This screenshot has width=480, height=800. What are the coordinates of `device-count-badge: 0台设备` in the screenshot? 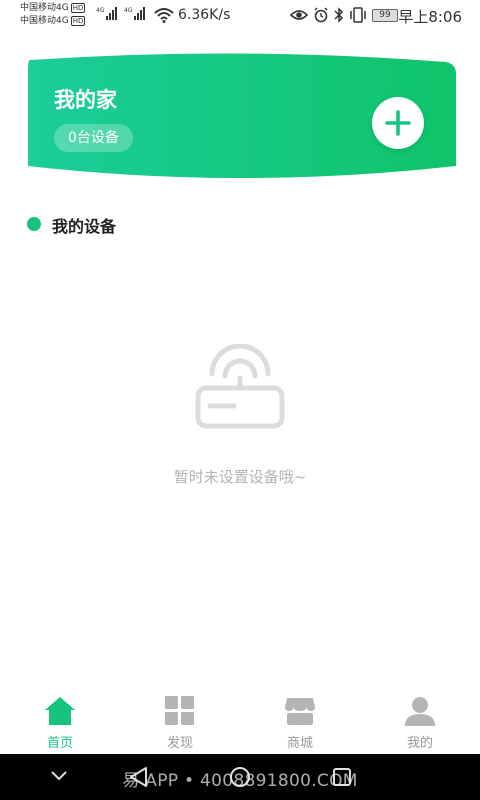 It's located at (93, 138).